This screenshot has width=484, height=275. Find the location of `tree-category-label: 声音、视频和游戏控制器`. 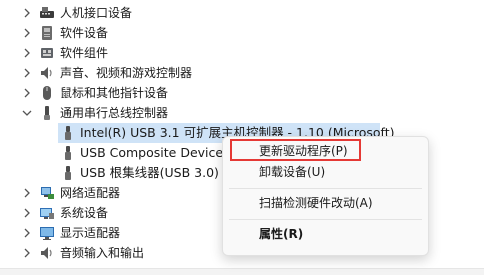

tree-category-label: 声音、视频和游戏控制器 is located at coordinates (126, 73).